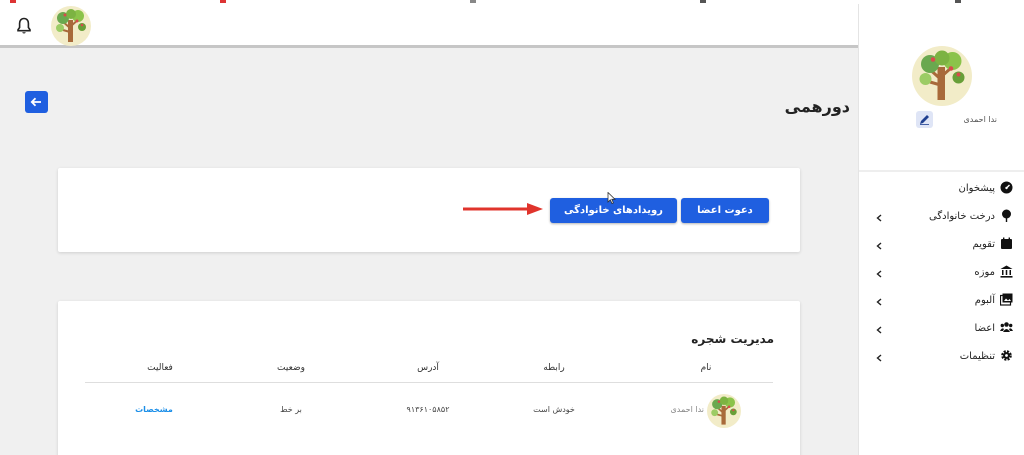 This screenshot has height=455, width=1024. Describe the element at coordinates (1006, 299) in the screenshot. I see `photo-album-icon` at that location.